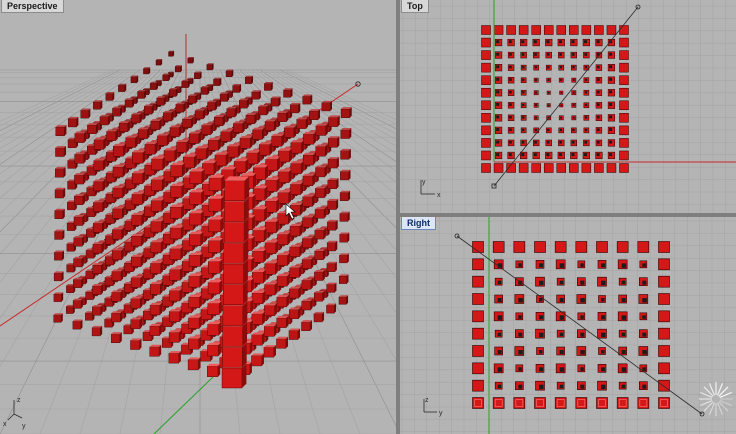  I want to click on perspective-viewport-tab: Perspective, so click(32, 6).